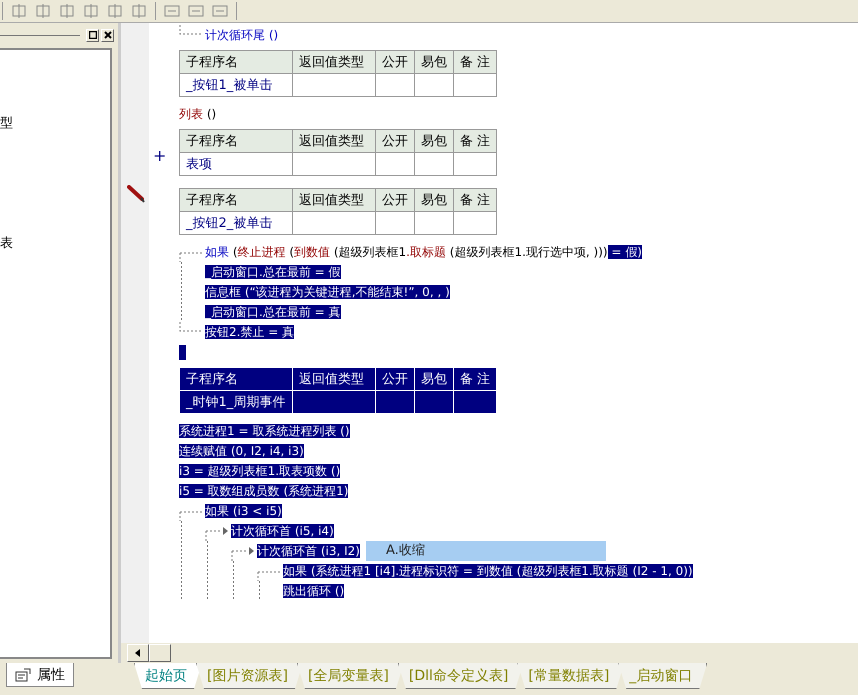  What do you see at coordinates (6, 123) in the screenshot?
I see `tree-item: 型` at bounding box center [6, 123].